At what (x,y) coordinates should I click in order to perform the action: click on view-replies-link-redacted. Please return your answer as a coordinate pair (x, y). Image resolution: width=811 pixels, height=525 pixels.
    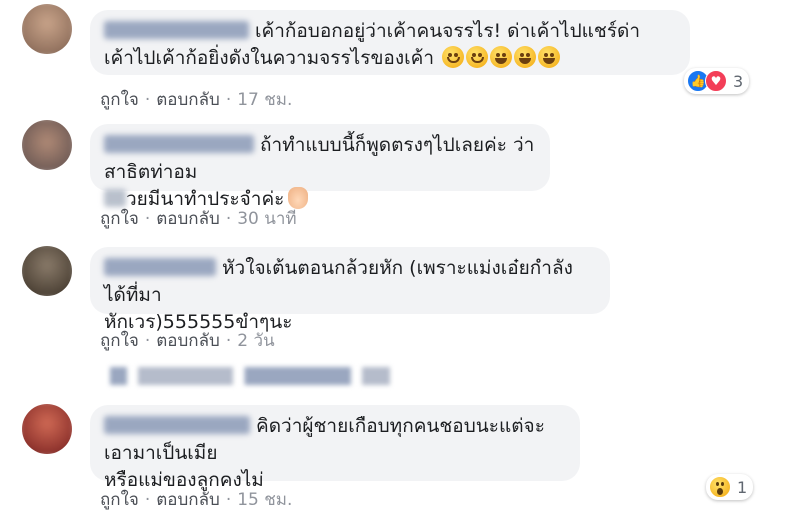
    Looking at the image, I should click on (250, 376).